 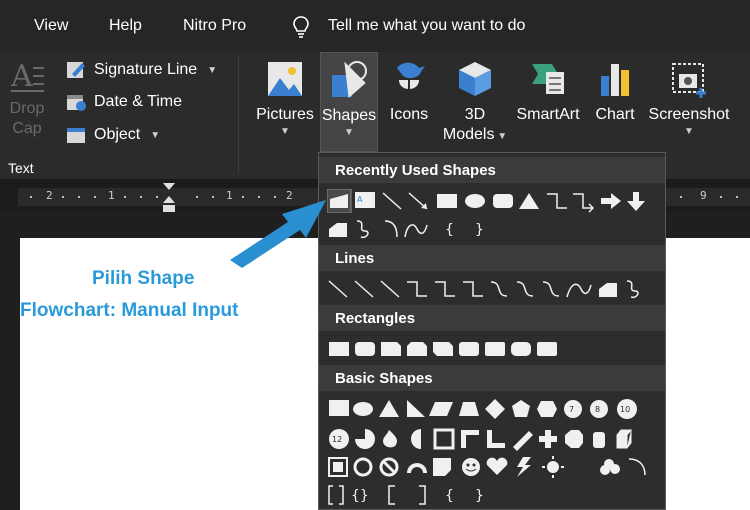 What do you see at coordinates (483, 289) in the screenshot?
I see `lines-icons` at bounding box center [483, 289].